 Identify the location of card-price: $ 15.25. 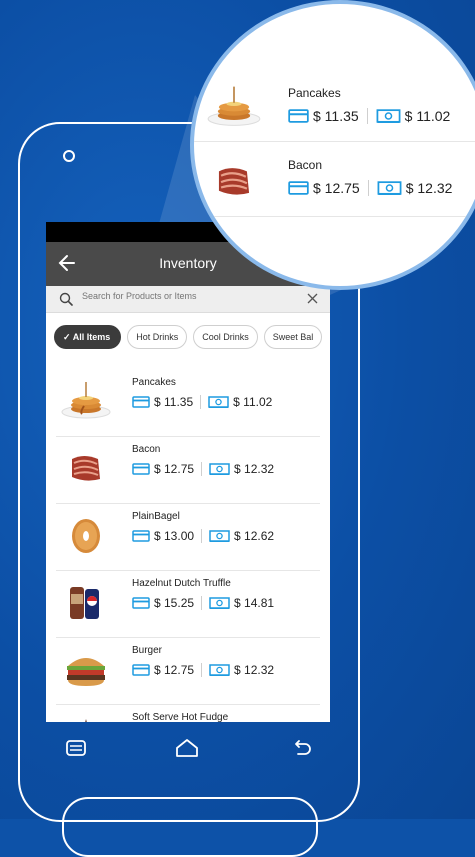
(174, 603).